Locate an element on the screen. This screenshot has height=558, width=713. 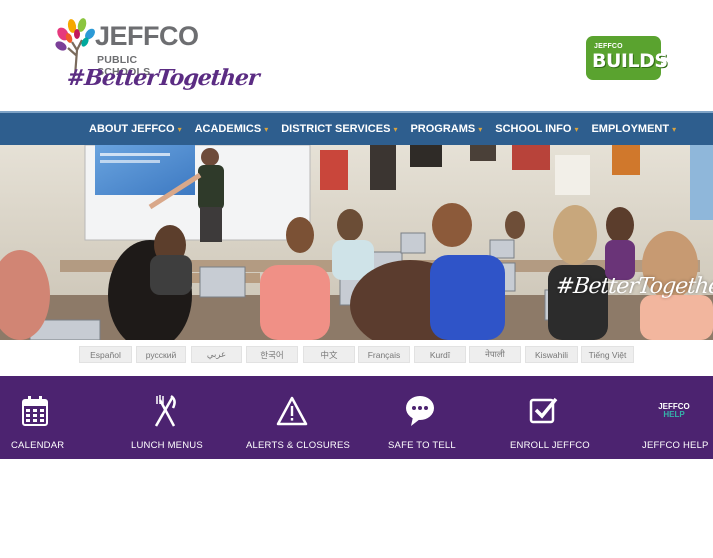
language-button-swahili: Kiswahili is located at coordinates (551, 354).